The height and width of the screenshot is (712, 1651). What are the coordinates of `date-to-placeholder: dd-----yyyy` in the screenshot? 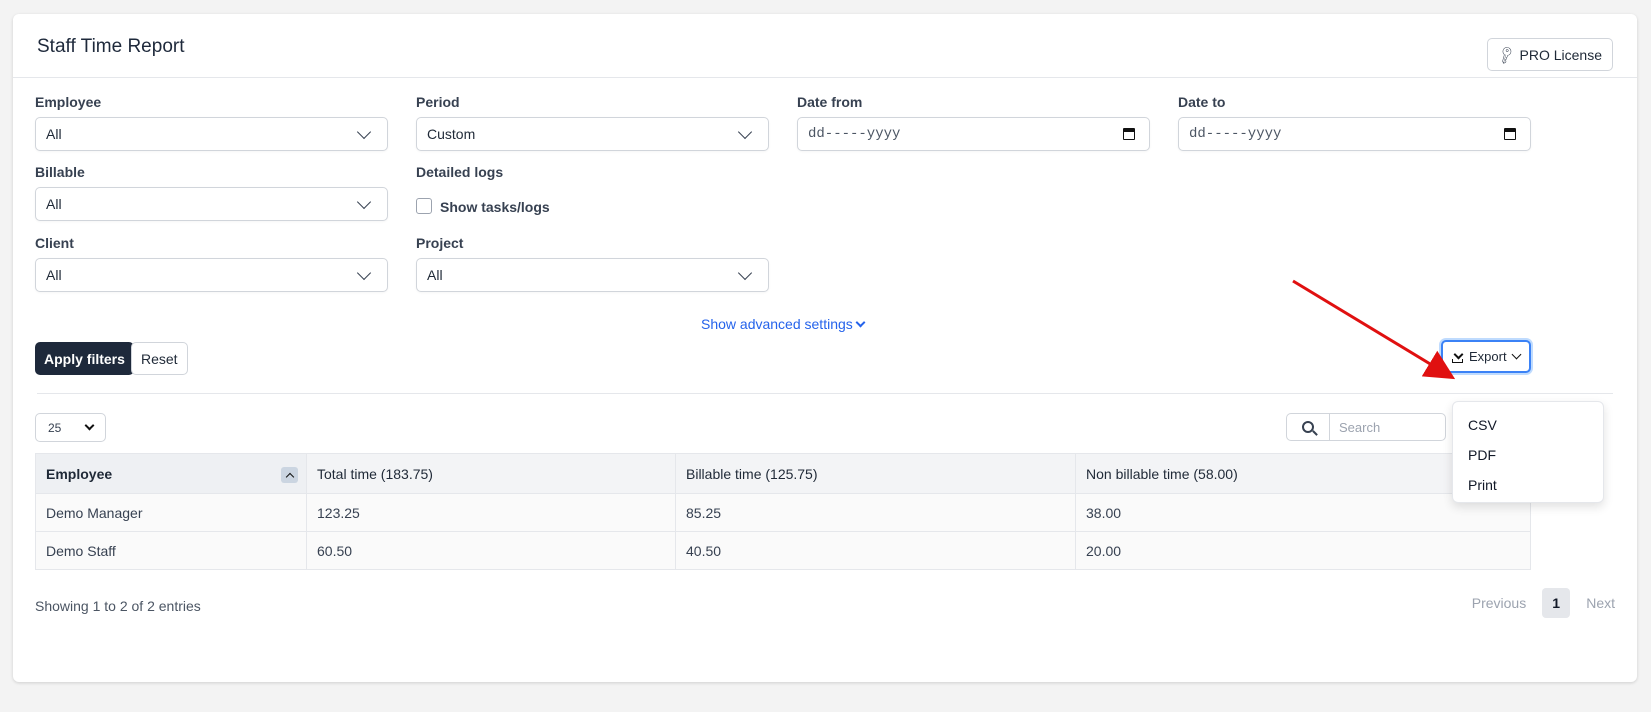 It's located at (1235, 134).